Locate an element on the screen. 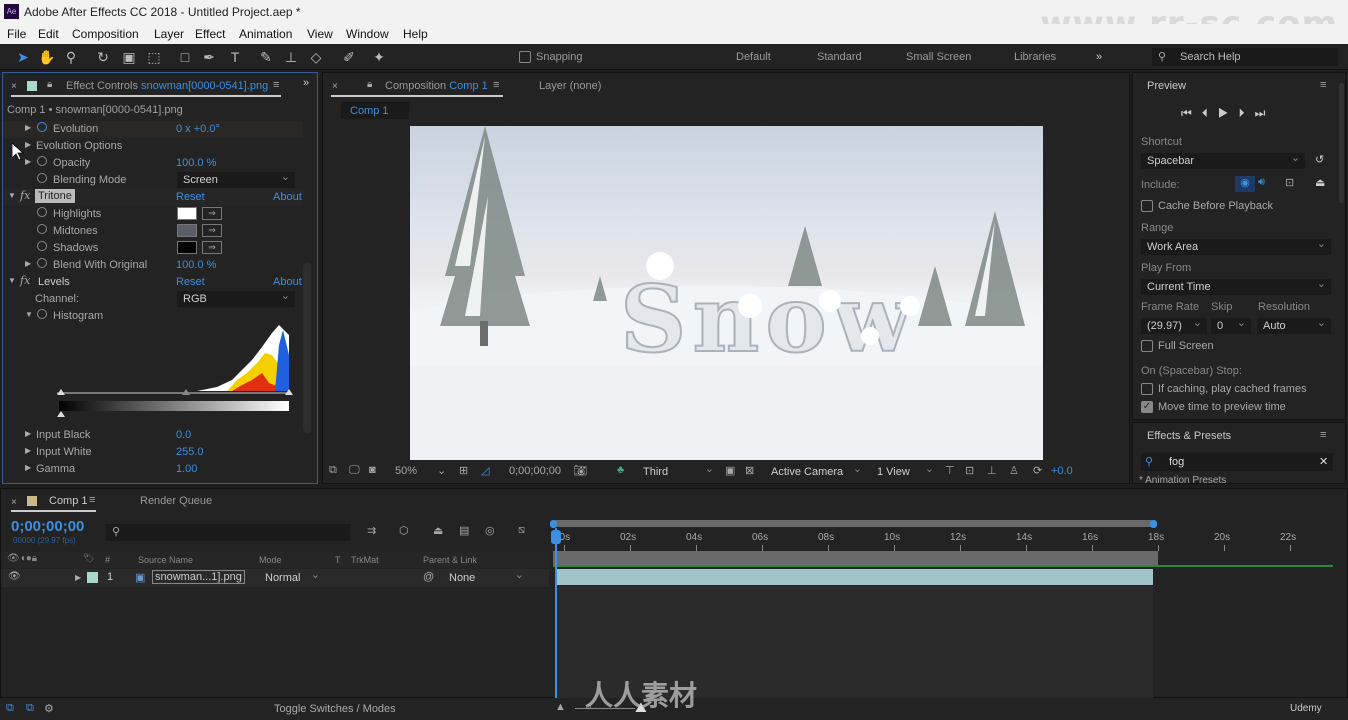 The image size is (1348, 720). reset-link: Reset is located at coordinates (190, 282).